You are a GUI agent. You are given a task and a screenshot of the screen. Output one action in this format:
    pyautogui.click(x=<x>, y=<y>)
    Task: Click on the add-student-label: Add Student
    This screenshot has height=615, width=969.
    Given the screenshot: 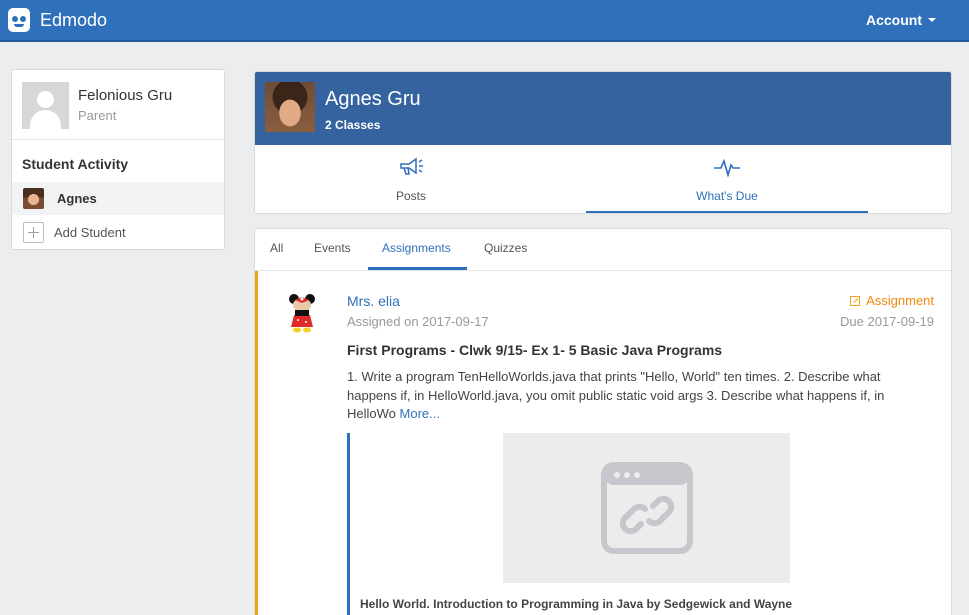 What is the action you would take?
    pyautogui.click(x=90, y=232)
    